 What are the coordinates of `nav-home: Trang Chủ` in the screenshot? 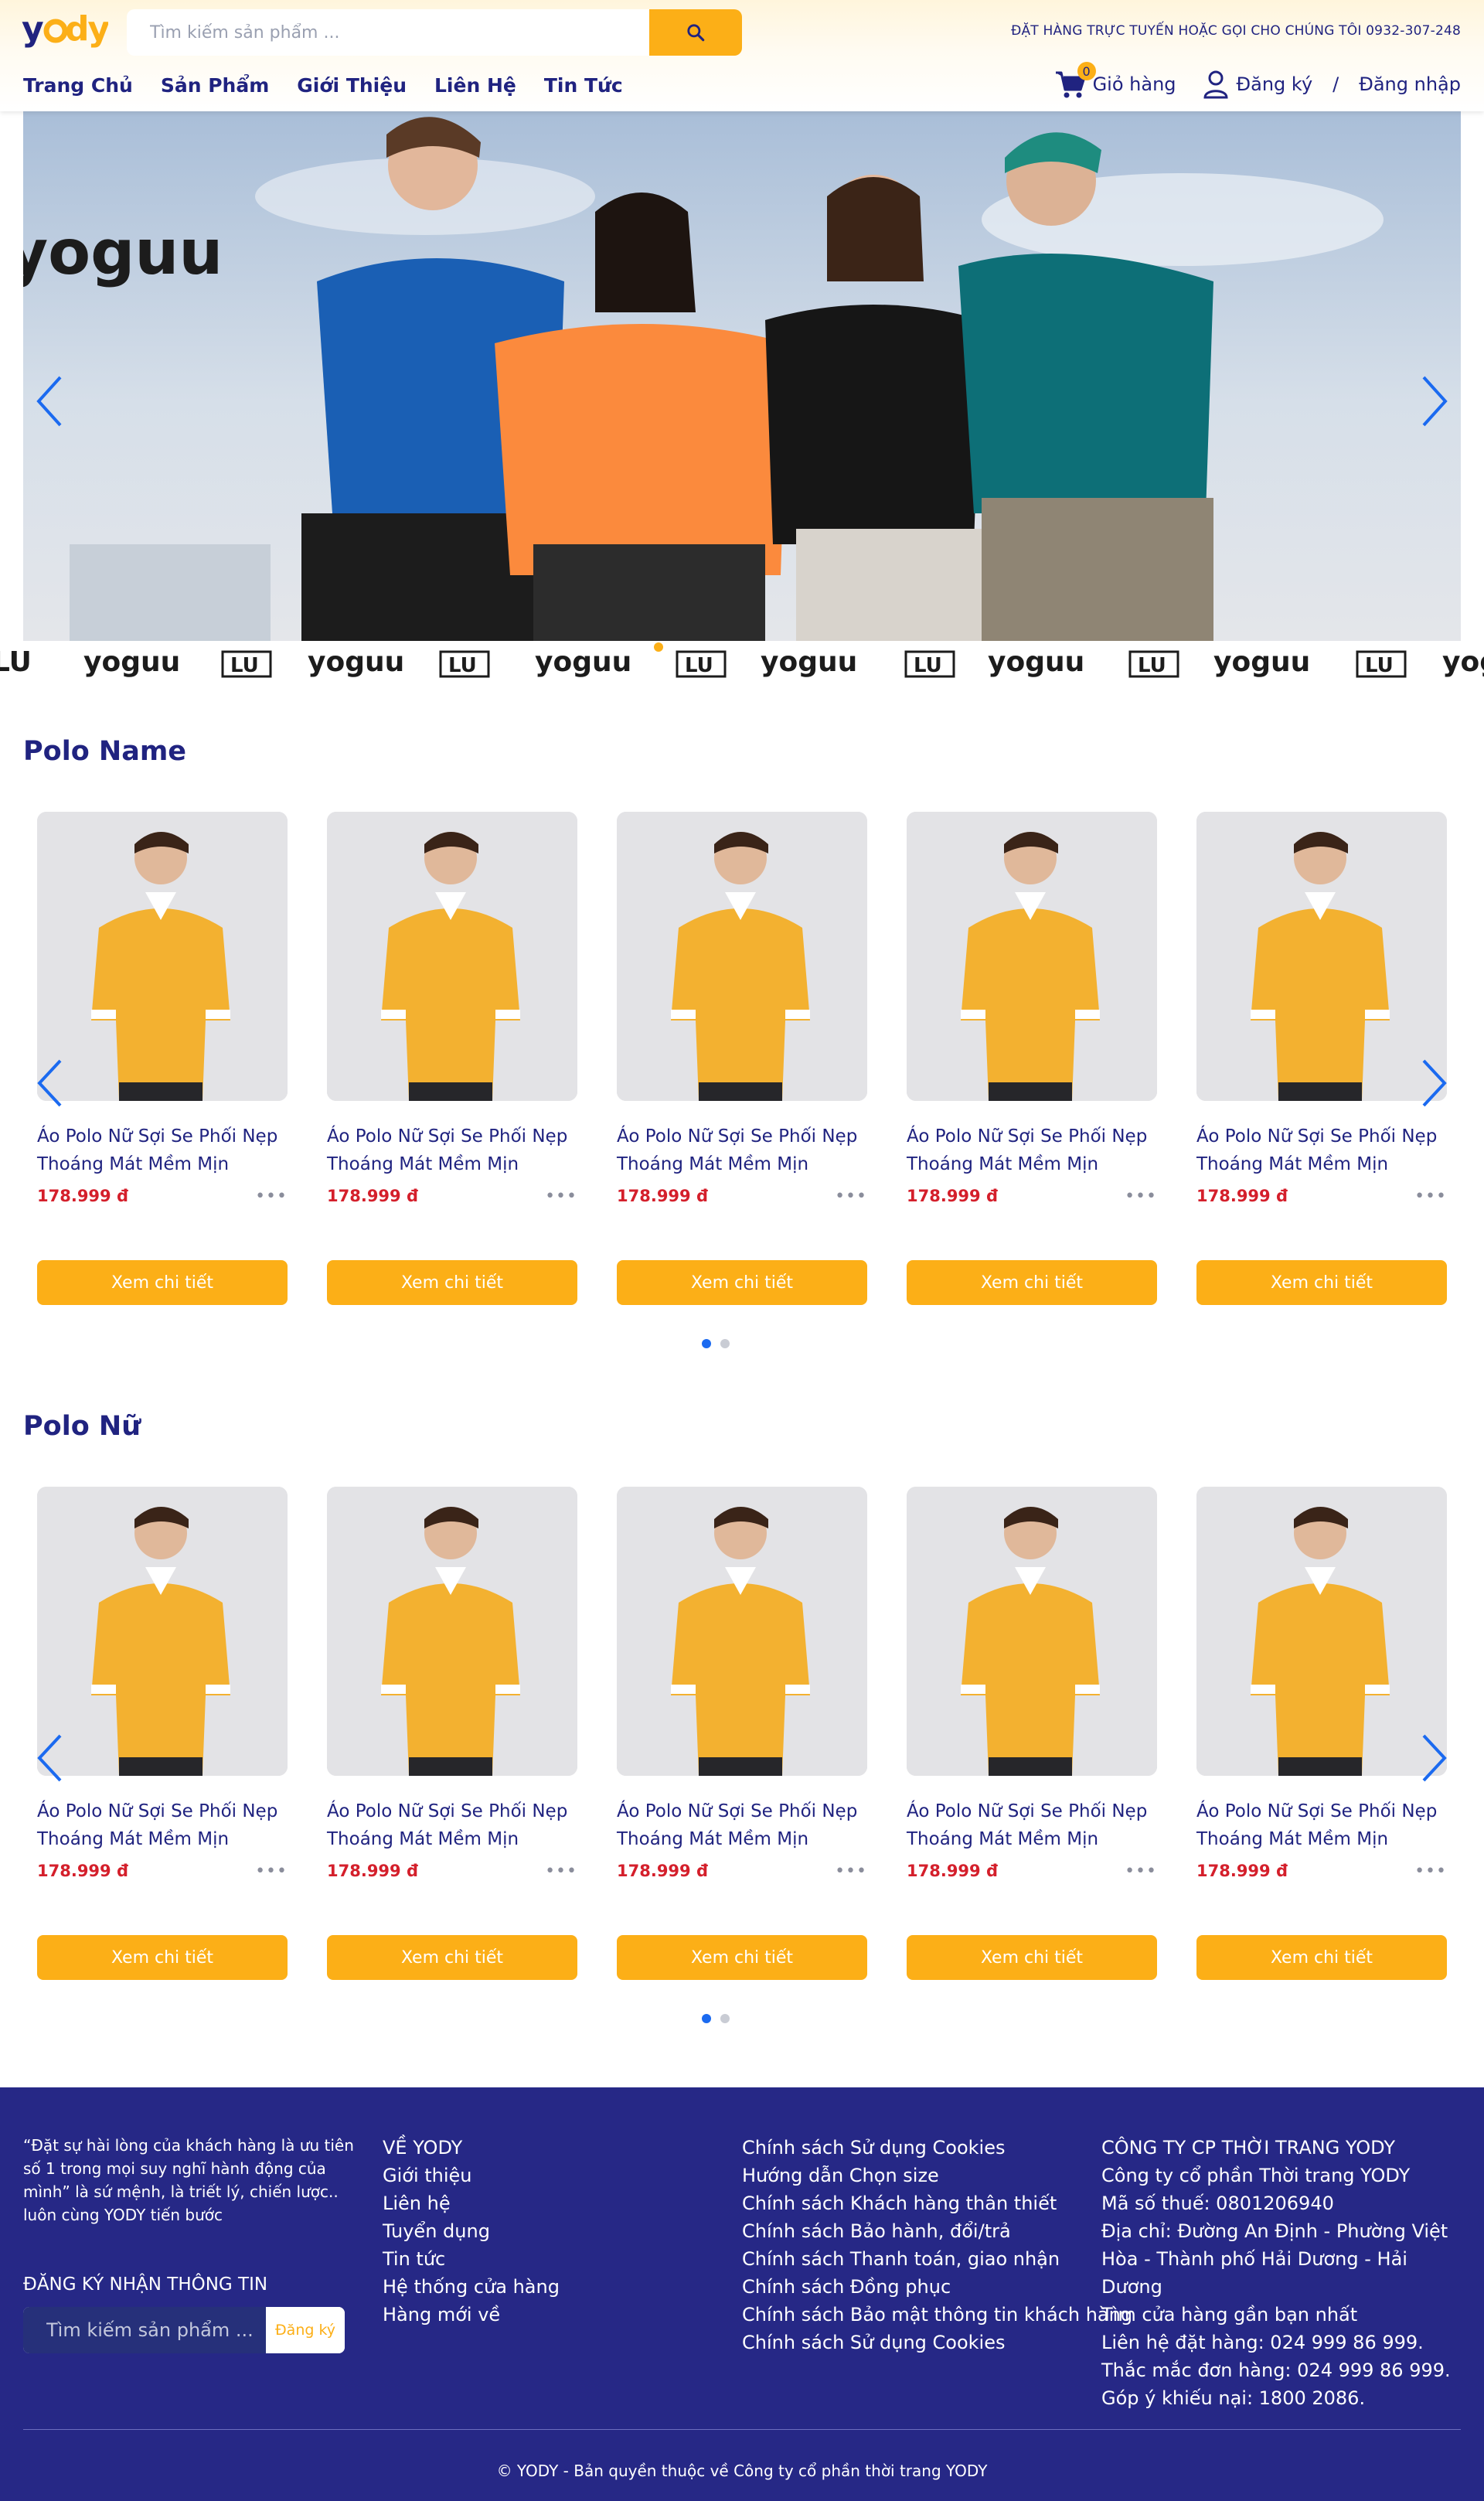 It's located at (78, 85).